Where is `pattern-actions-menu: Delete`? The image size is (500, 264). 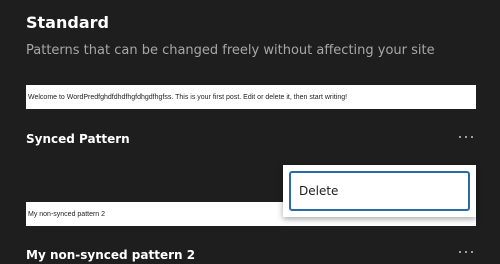 pattern-actions-menu: Delete is located at coordinates (379, 191).